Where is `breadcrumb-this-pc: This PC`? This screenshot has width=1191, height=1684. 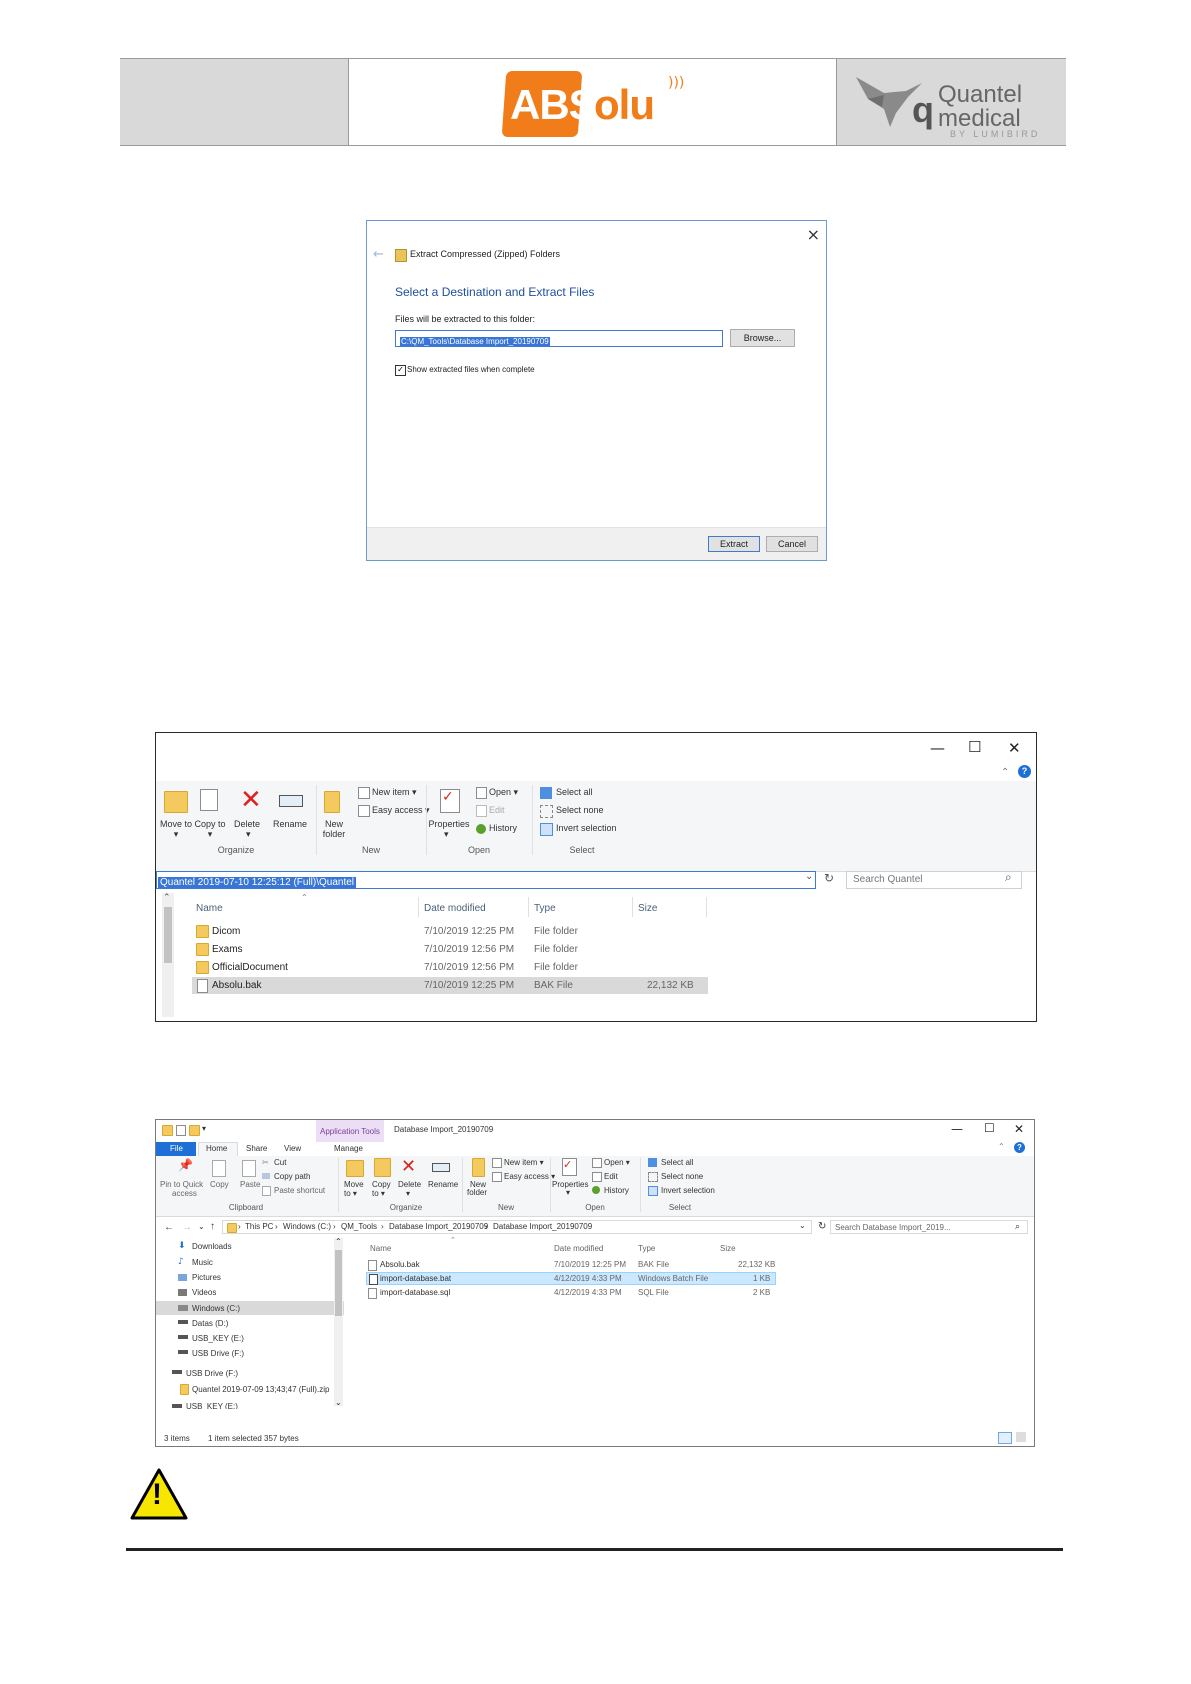
breadcrumb-this-pc: This PC is located at coordinates (259, 1226).